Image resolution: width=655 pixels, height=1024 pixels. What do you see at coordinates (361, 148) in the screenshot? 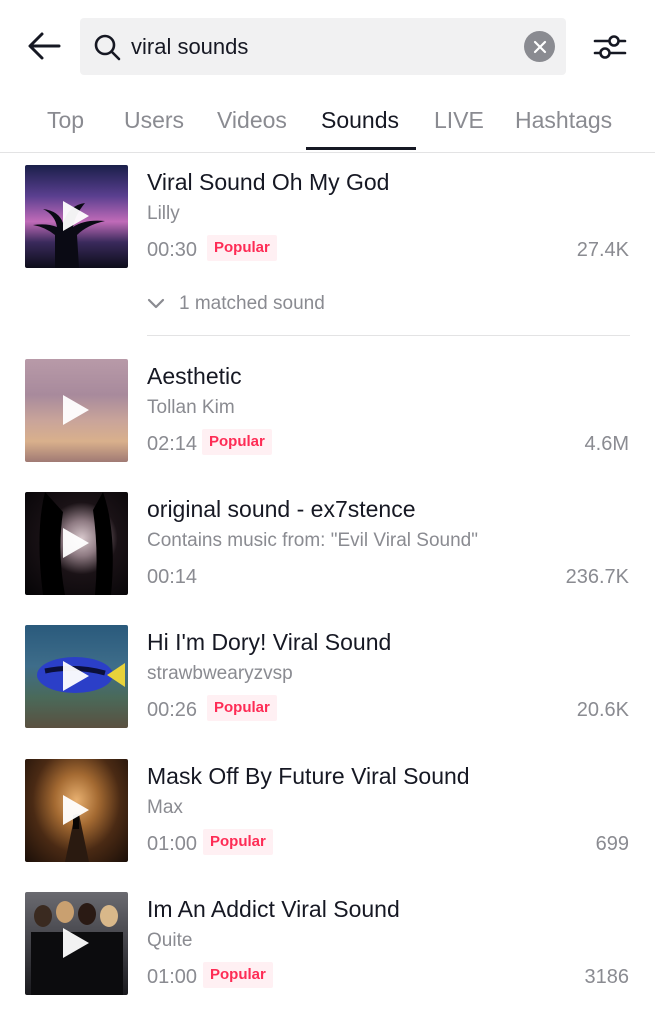
I see `active-tab-indicator` at bounding box center [361, 148].